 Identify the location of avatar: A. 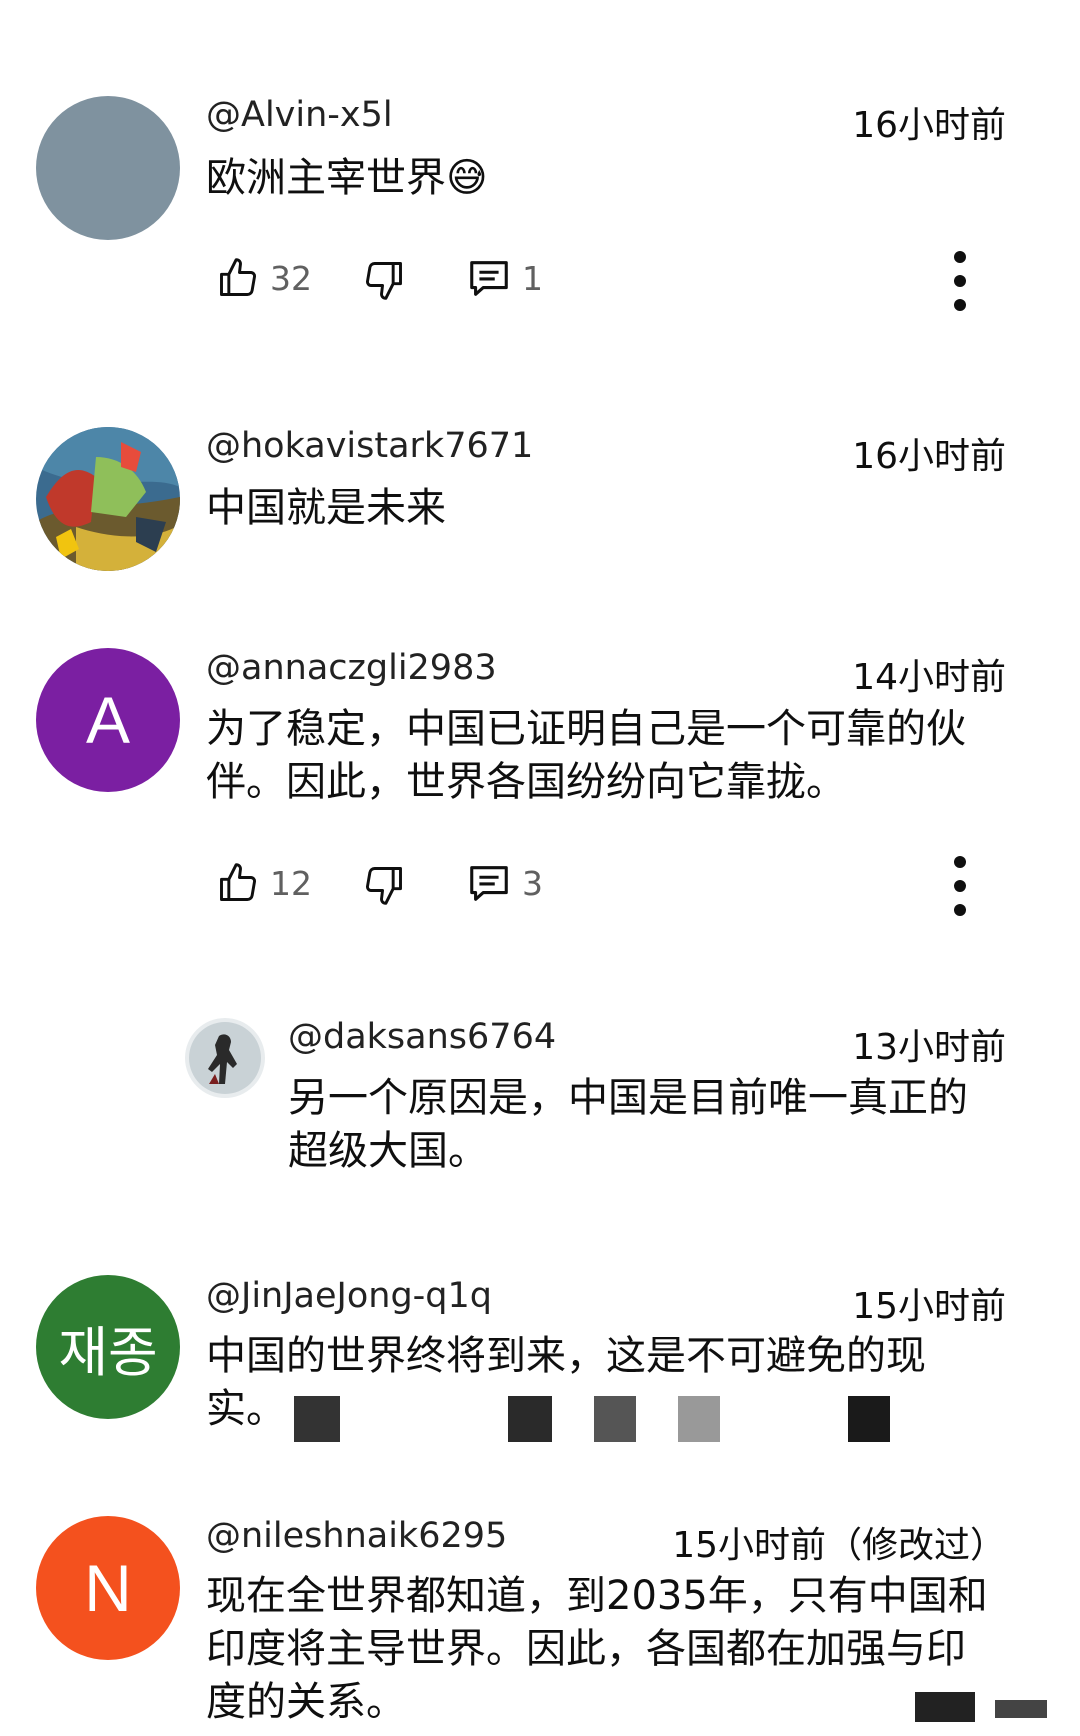
(108, 720).